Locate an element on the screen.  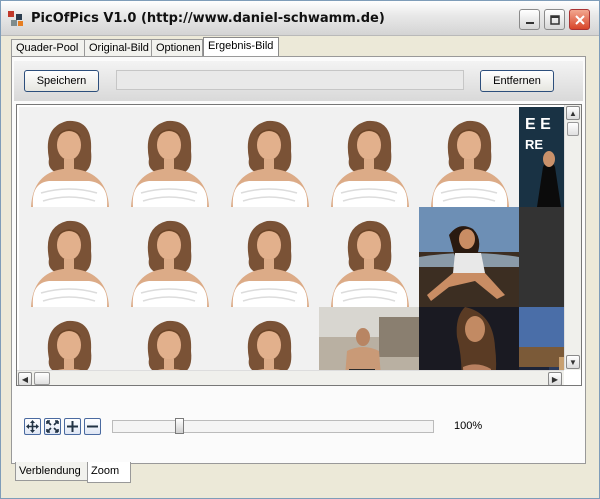
zoom-out-button is located at coordinates (92, 426).